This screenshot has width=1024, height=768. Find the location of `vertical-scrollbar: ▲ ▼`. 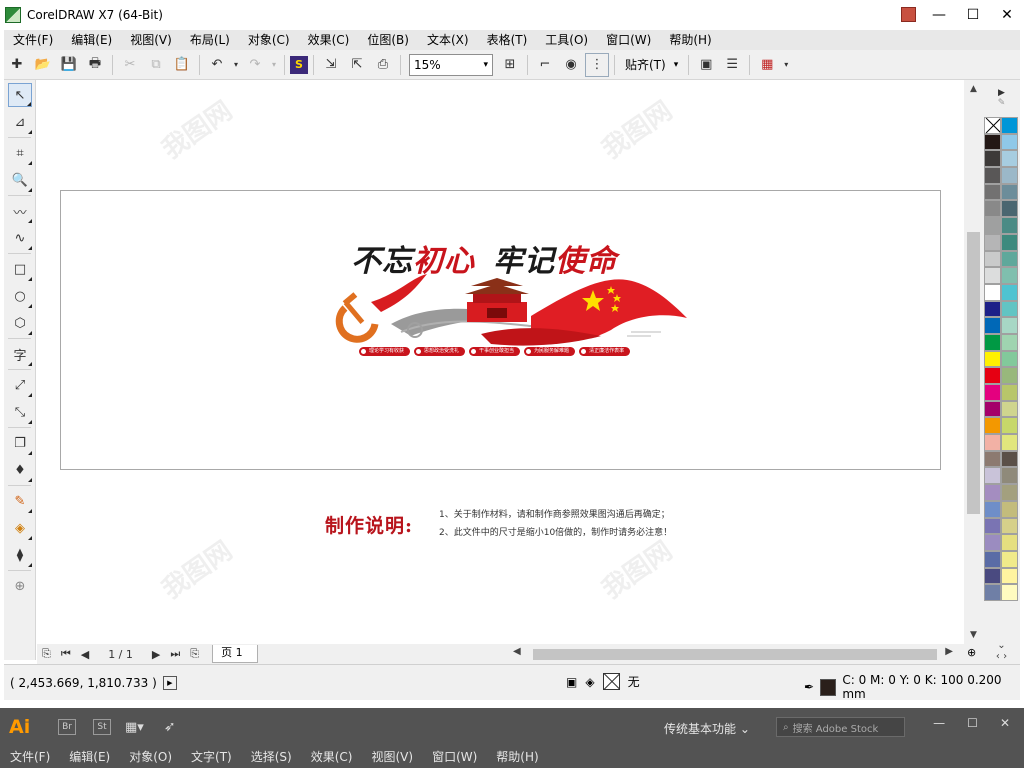

vertical-scrollbar: ▲ ▼ is located at coordinates (973, 362).